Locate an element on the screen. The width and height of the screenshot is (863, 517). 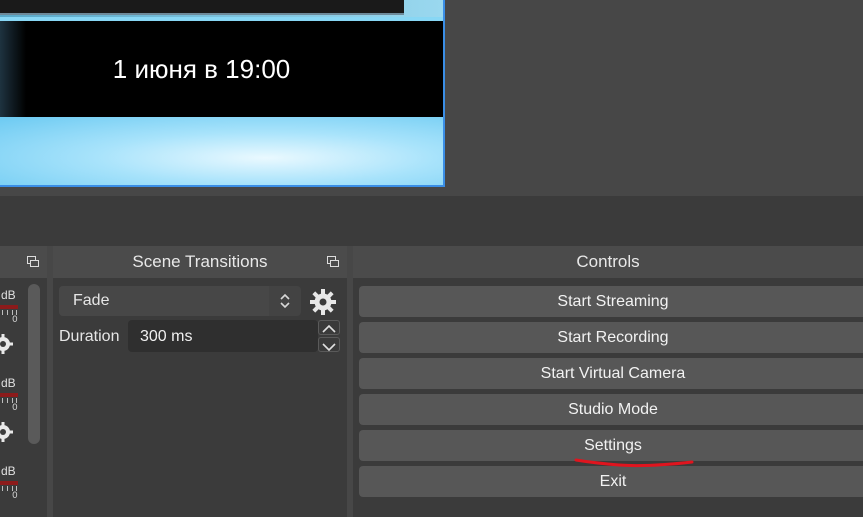
scene-transitions-header: Scene Transitions is located at coordinates (200, 262).